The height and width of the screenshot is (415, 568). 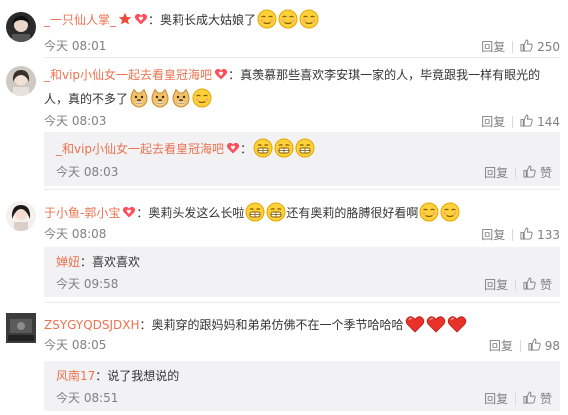 What do you see at coordinates (82, 213) in the screenshot?
I see `comment-username: 于小鱼-郭小宝` at bounding box center [82, 213].